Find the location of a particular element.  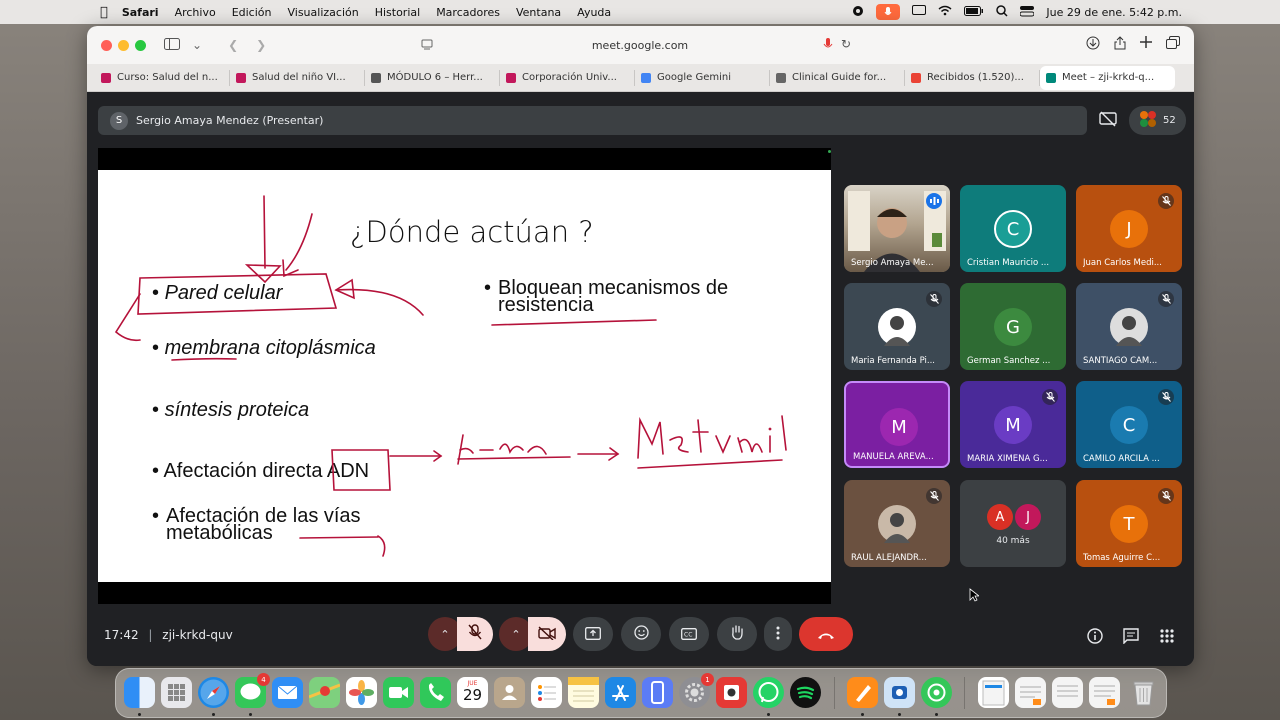

address-bar: meet.google.com ↻ is located at coordinates (640, 45).